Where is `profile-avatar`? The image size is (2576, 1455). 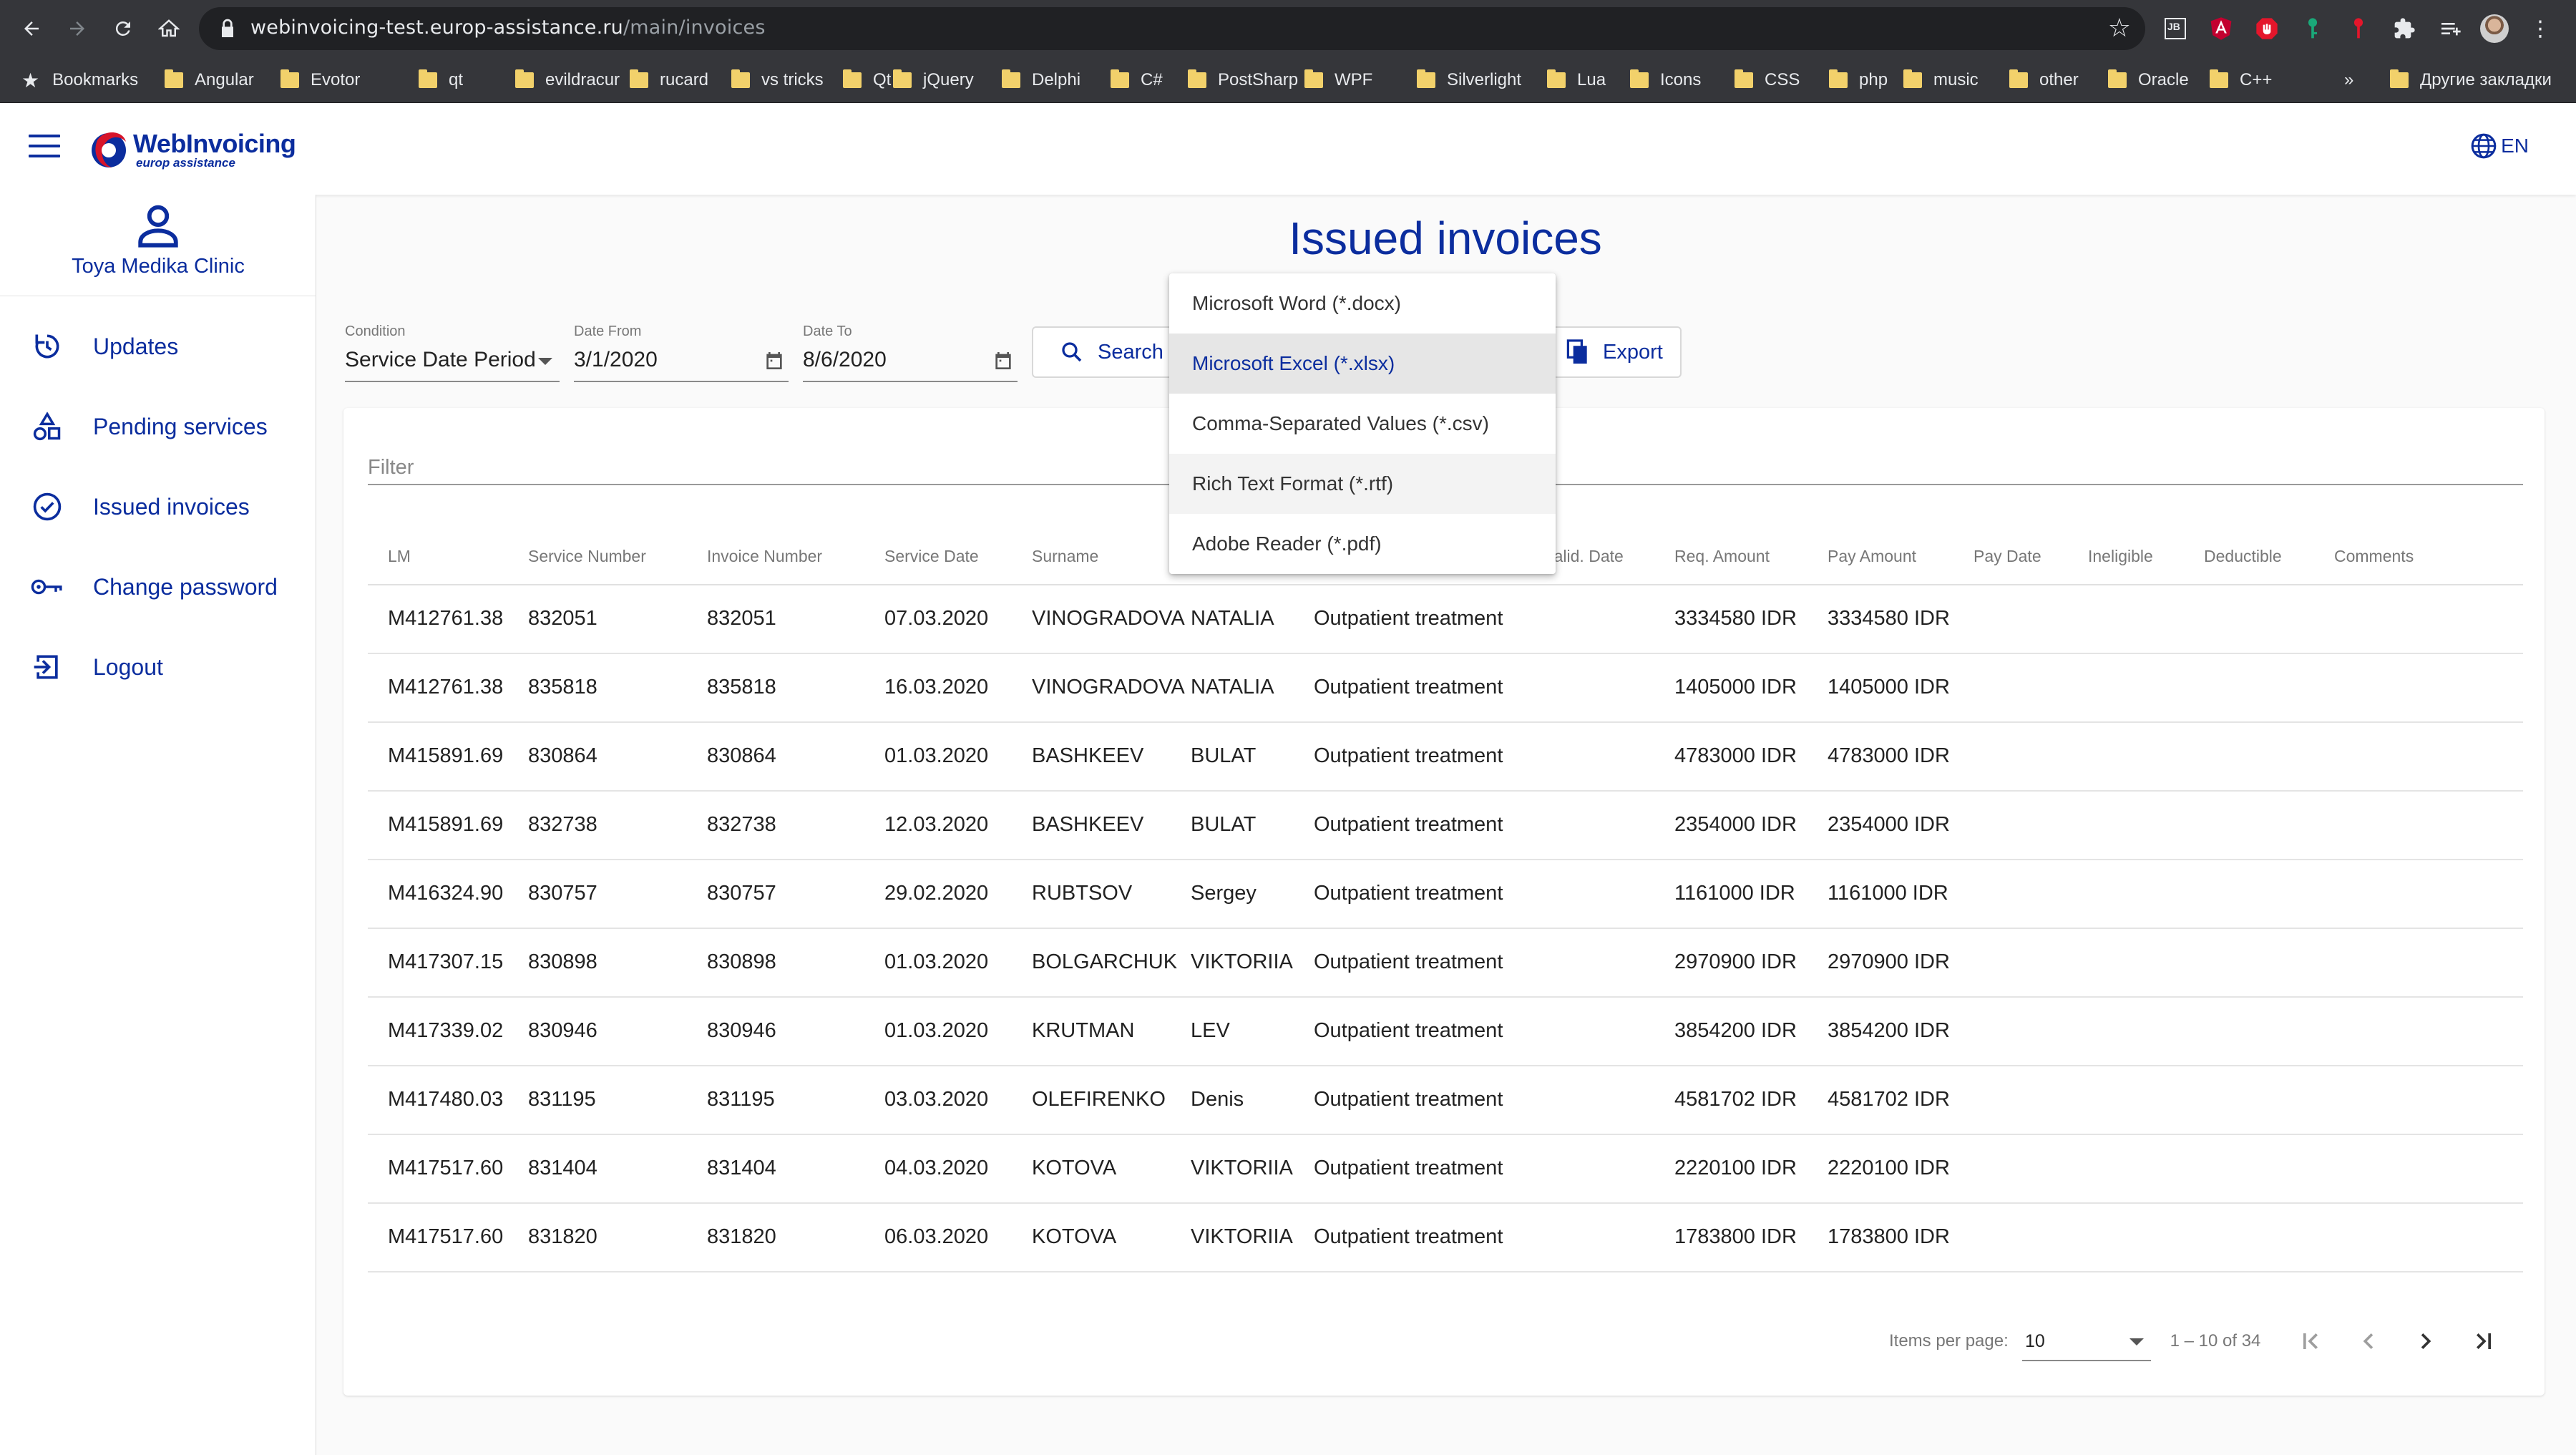 profile-avatar is located at coordinates (2494, 28).